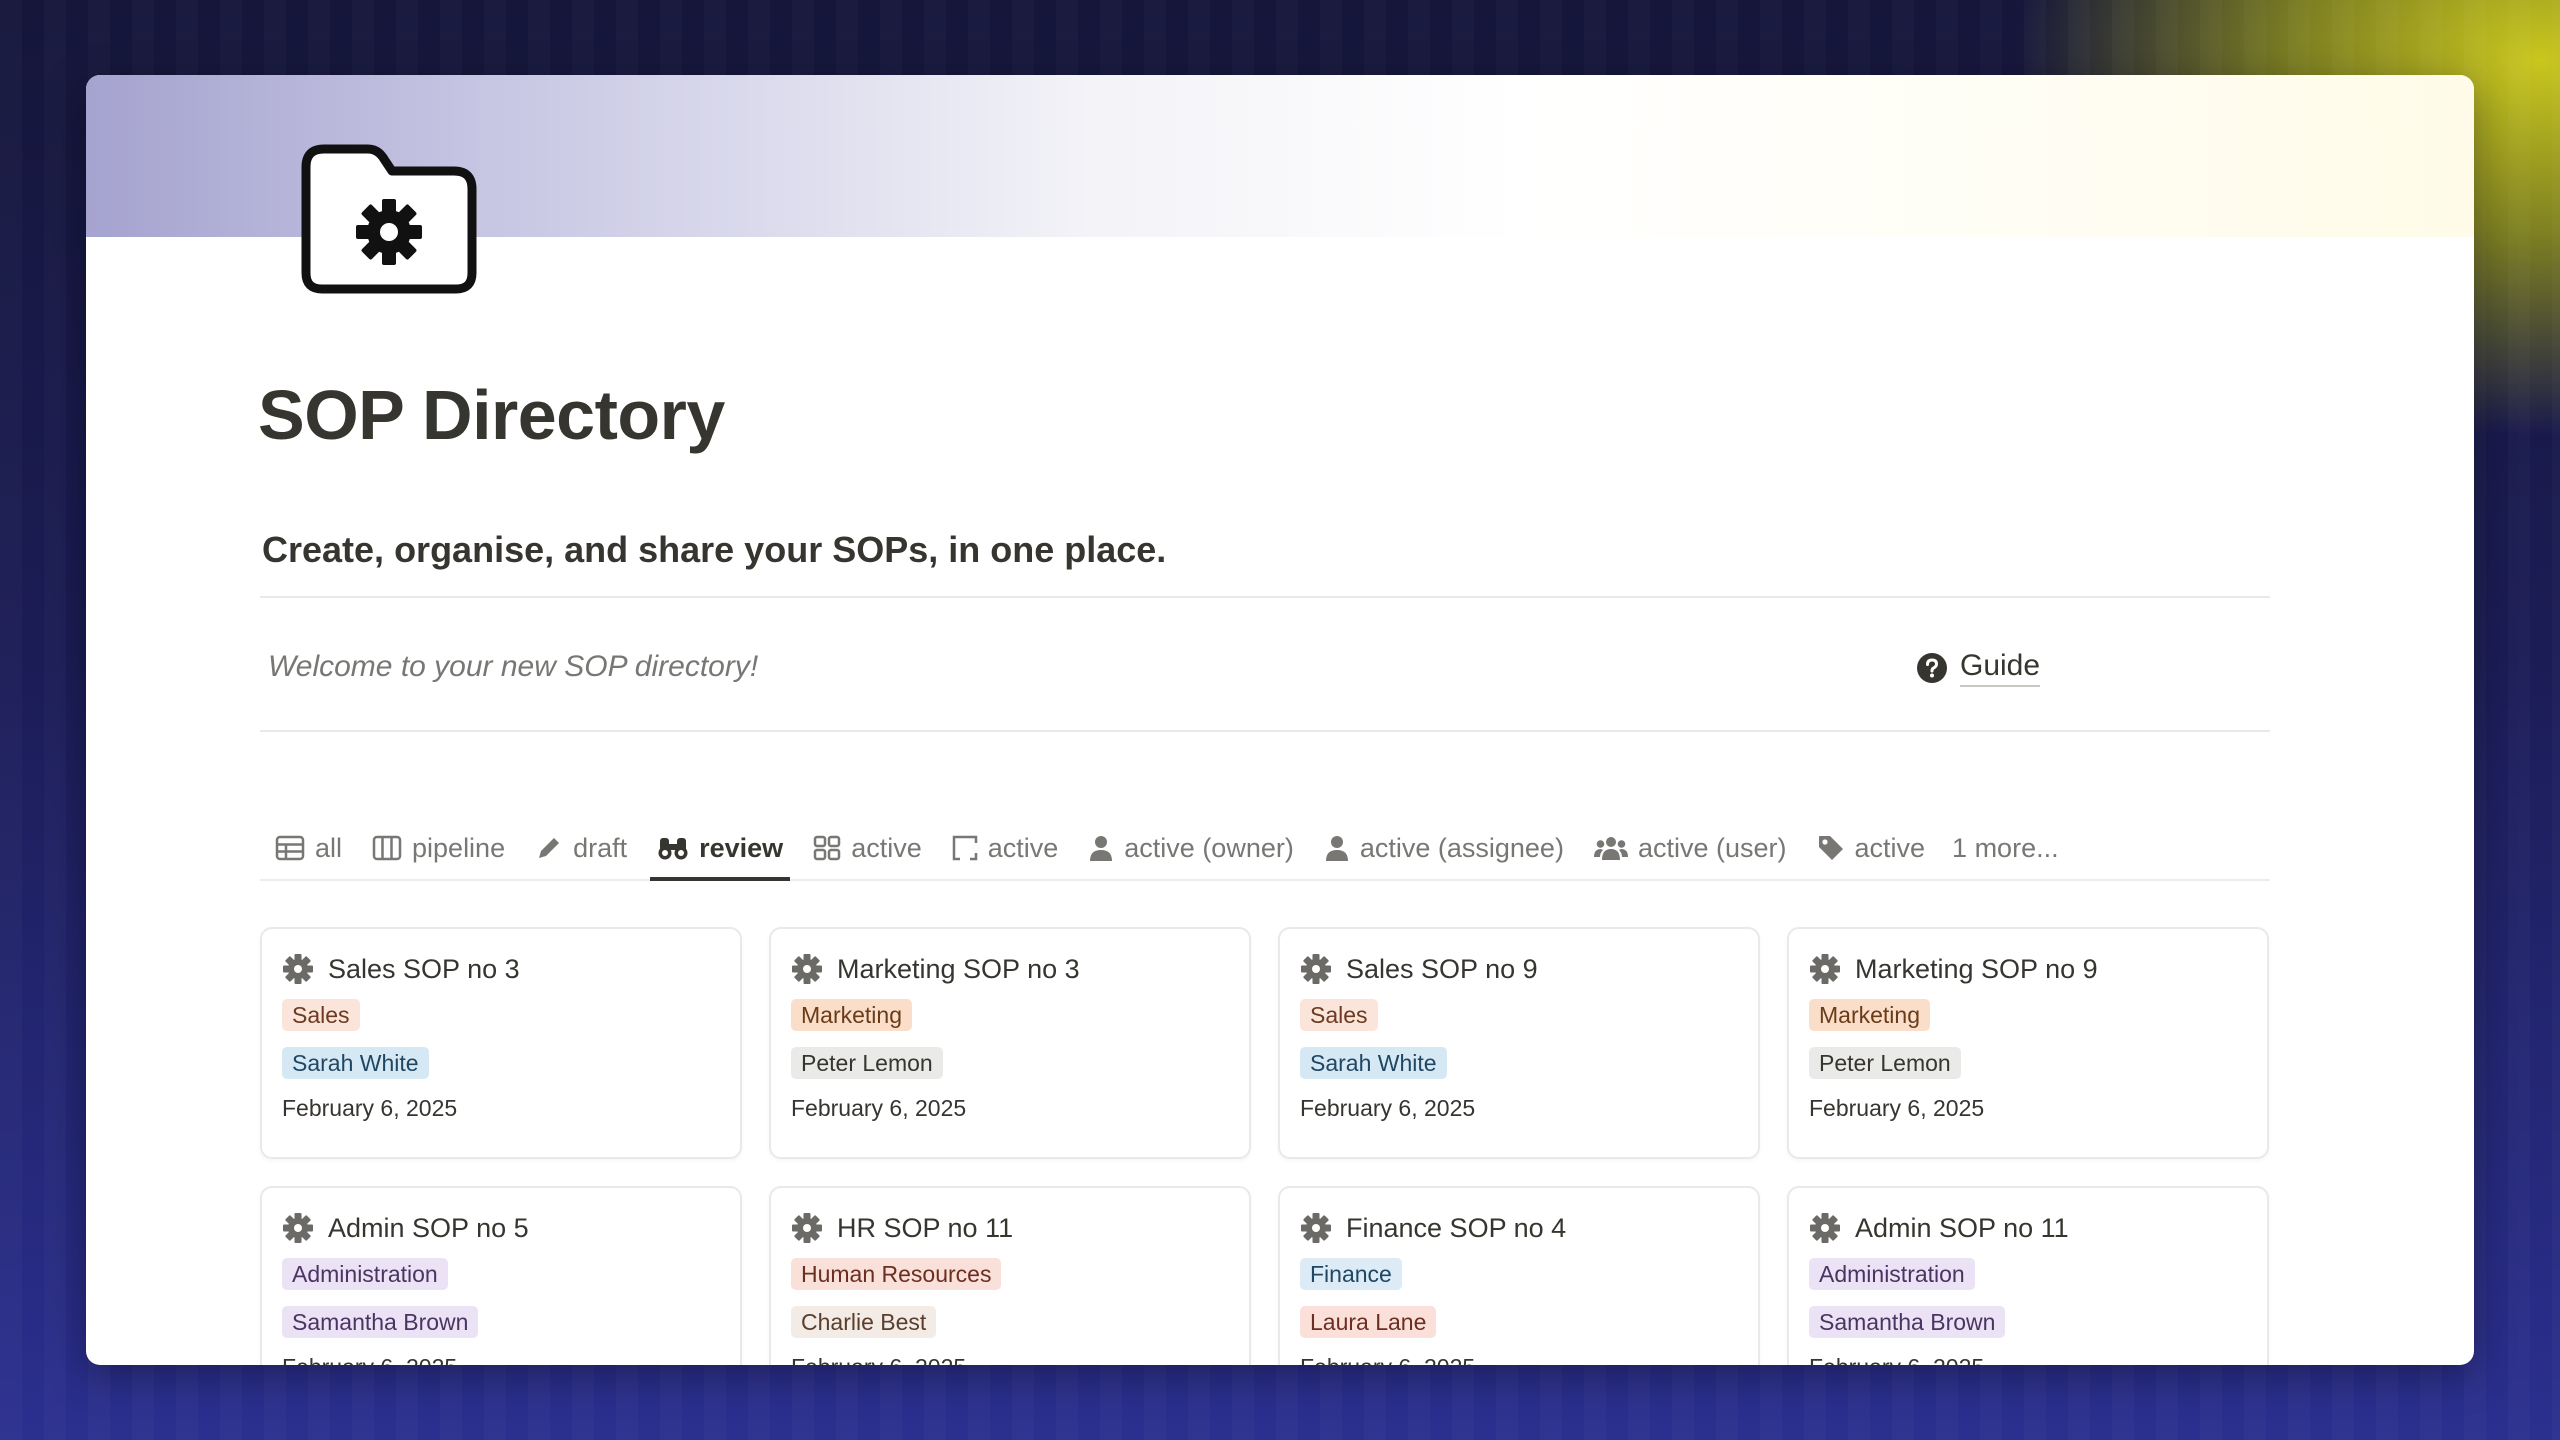 Image resolution: width=2560 pixels, height=1440 pixels. Describe the element at coordinates (958, 968) in the screenshot. I see `card-title: Marketing SOP no 3` at that location.